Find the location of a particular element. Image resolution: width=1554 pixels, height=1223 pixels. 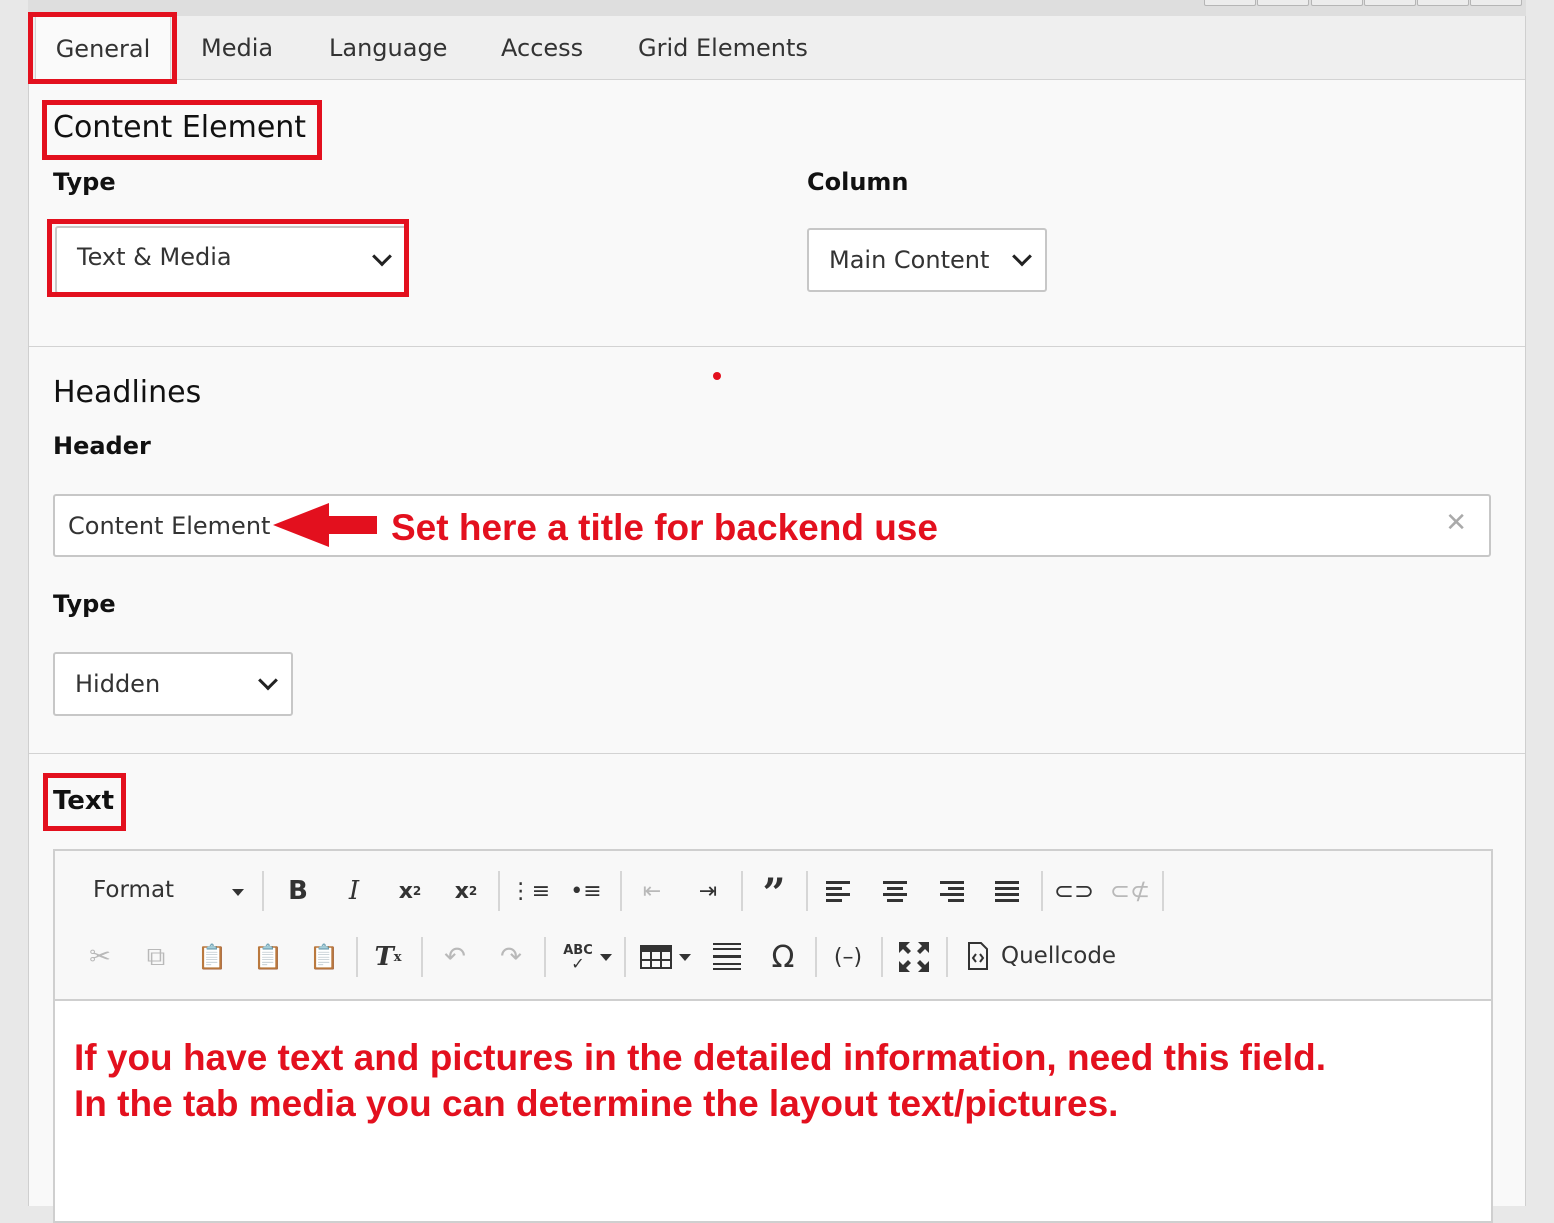

source-code-label: Quellcode is located at coordinates (1059, 956).